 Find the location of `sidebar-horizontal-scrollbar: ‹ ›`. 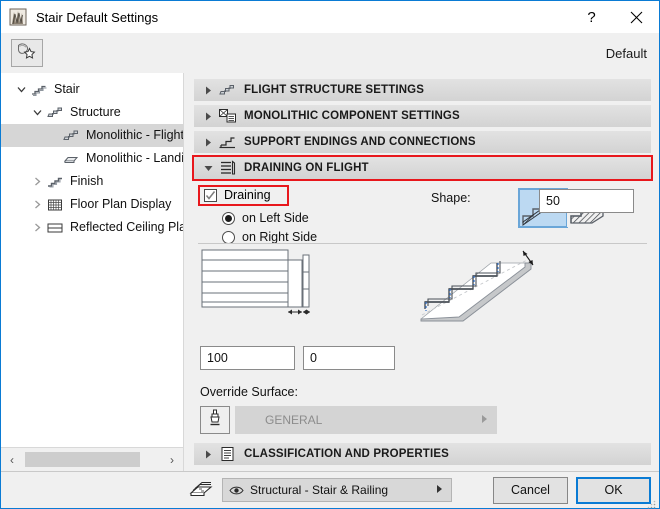

sidebar-horizontal-scrollbar: ‹ › is located at coordinates (92, 459).